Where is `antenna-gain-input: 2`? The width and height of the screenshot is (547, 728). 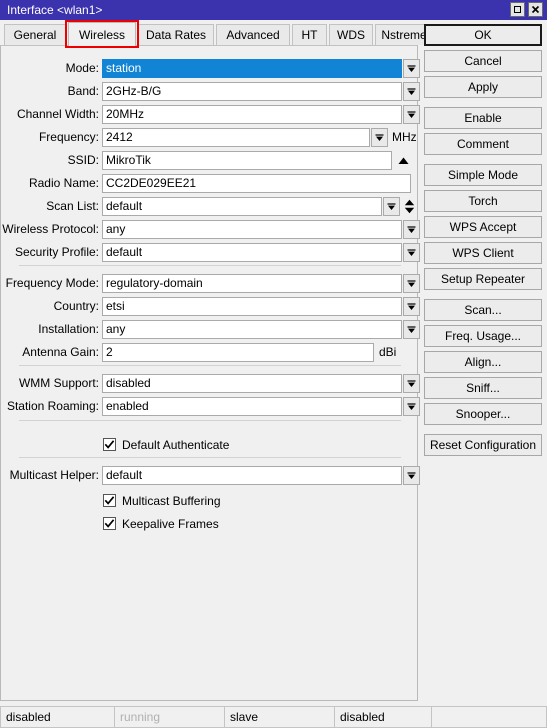
antenna-gain-input: 2 is located at coordinates (238, 352).